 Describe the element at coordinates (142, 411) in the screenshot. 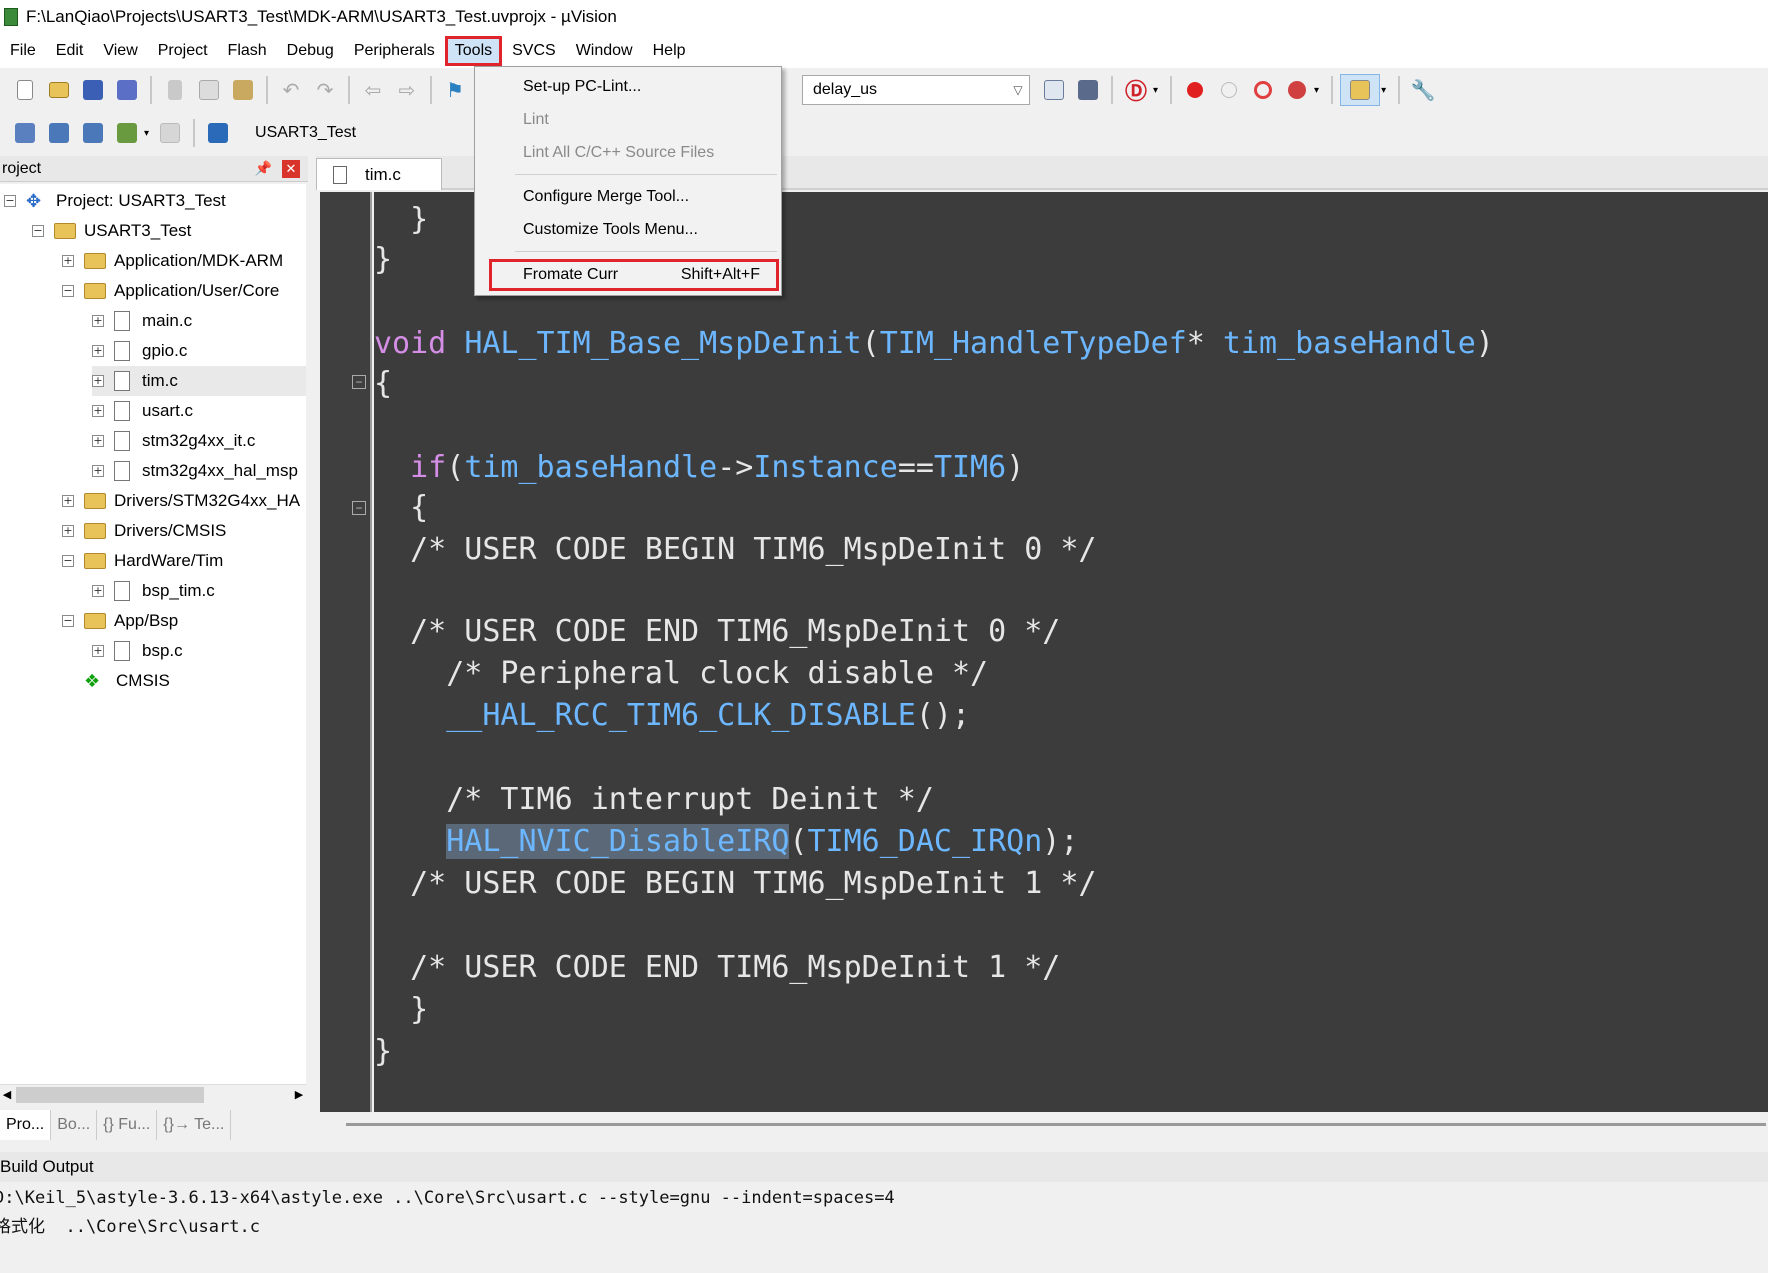

I see `tree-item-file: + usart.c` at that location.